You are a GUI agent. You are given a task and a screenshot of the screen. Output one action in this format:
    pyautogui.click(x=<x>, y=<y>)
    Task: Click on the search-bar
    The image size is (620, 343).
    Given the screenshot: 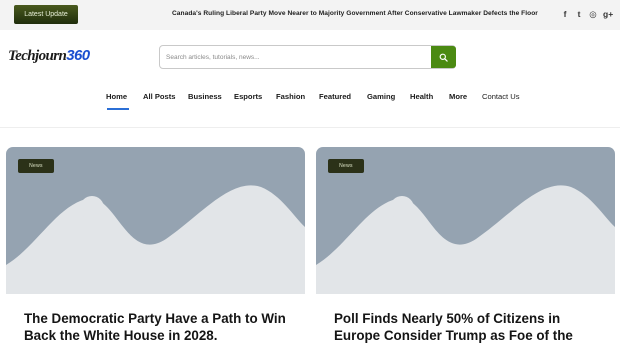 What is the action you would take?
    pyautogui.click(x=307, y=57)
    